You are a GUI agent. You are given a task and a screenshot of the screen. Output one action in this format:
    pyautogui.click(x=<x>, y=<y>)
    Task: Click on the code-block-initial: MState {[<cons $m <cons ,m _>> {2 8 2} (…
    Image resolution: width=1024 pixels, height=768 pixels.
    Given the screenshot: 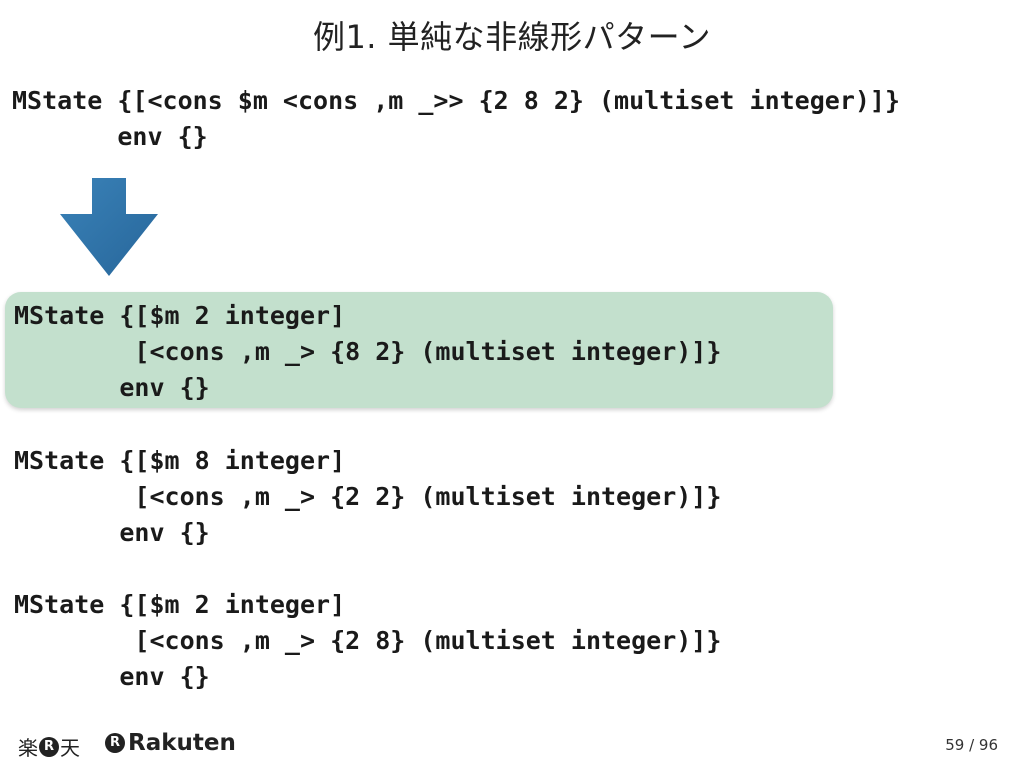 What is the action you would take?
    pyautogui.click(x=456, y=119)
    